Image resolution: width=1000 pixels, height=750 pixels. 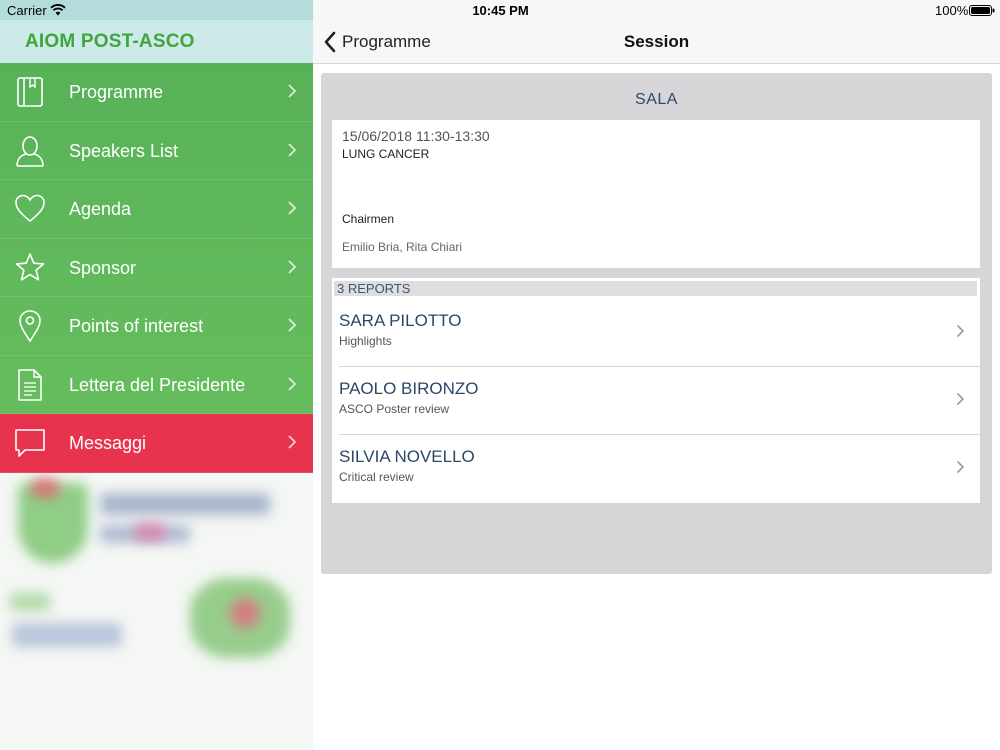 What do you see at coordinates (100, 209) in the screenshot?
I see `menu-item-label: Agenda` at bounding box center [100, 209].